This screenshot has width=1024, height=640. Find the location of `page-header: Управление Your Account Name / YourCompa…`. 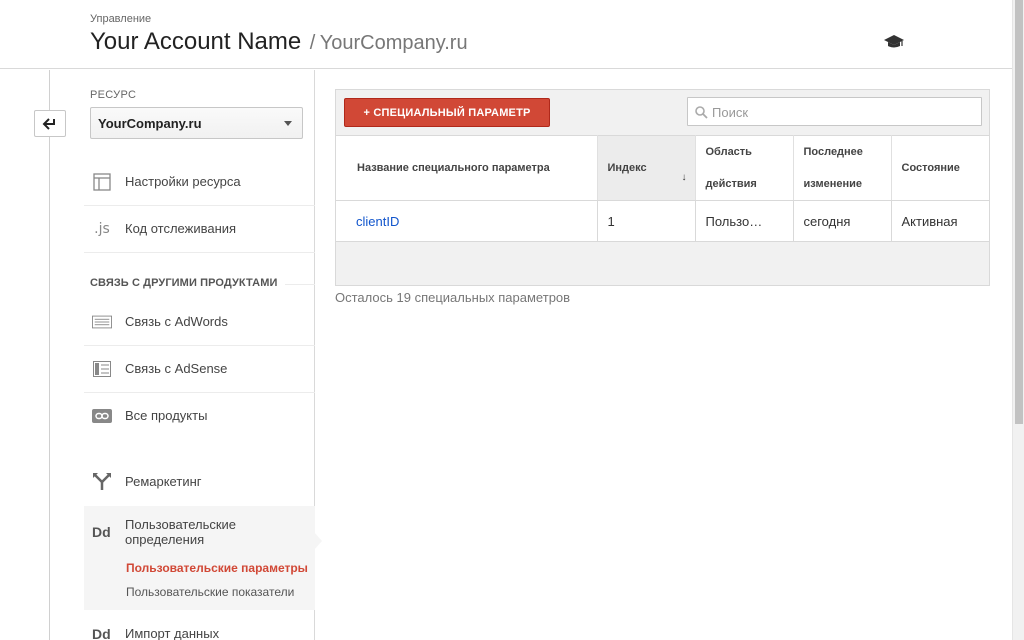

page-header: Управление Your Account Name / YourCompa… is located at coordinates (506, 34).